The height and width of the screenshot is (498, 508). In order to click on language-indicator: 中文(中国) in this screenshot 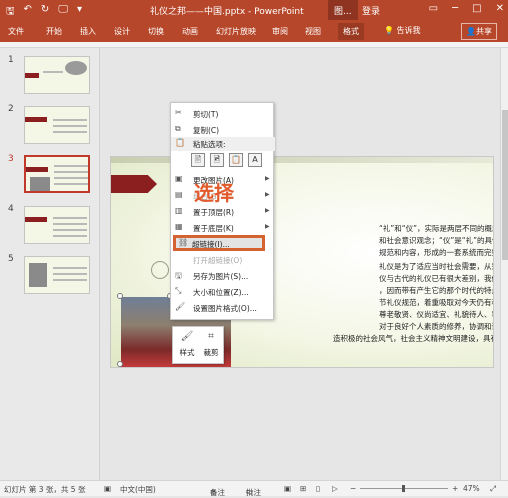, I will do `click(138, 489)`.